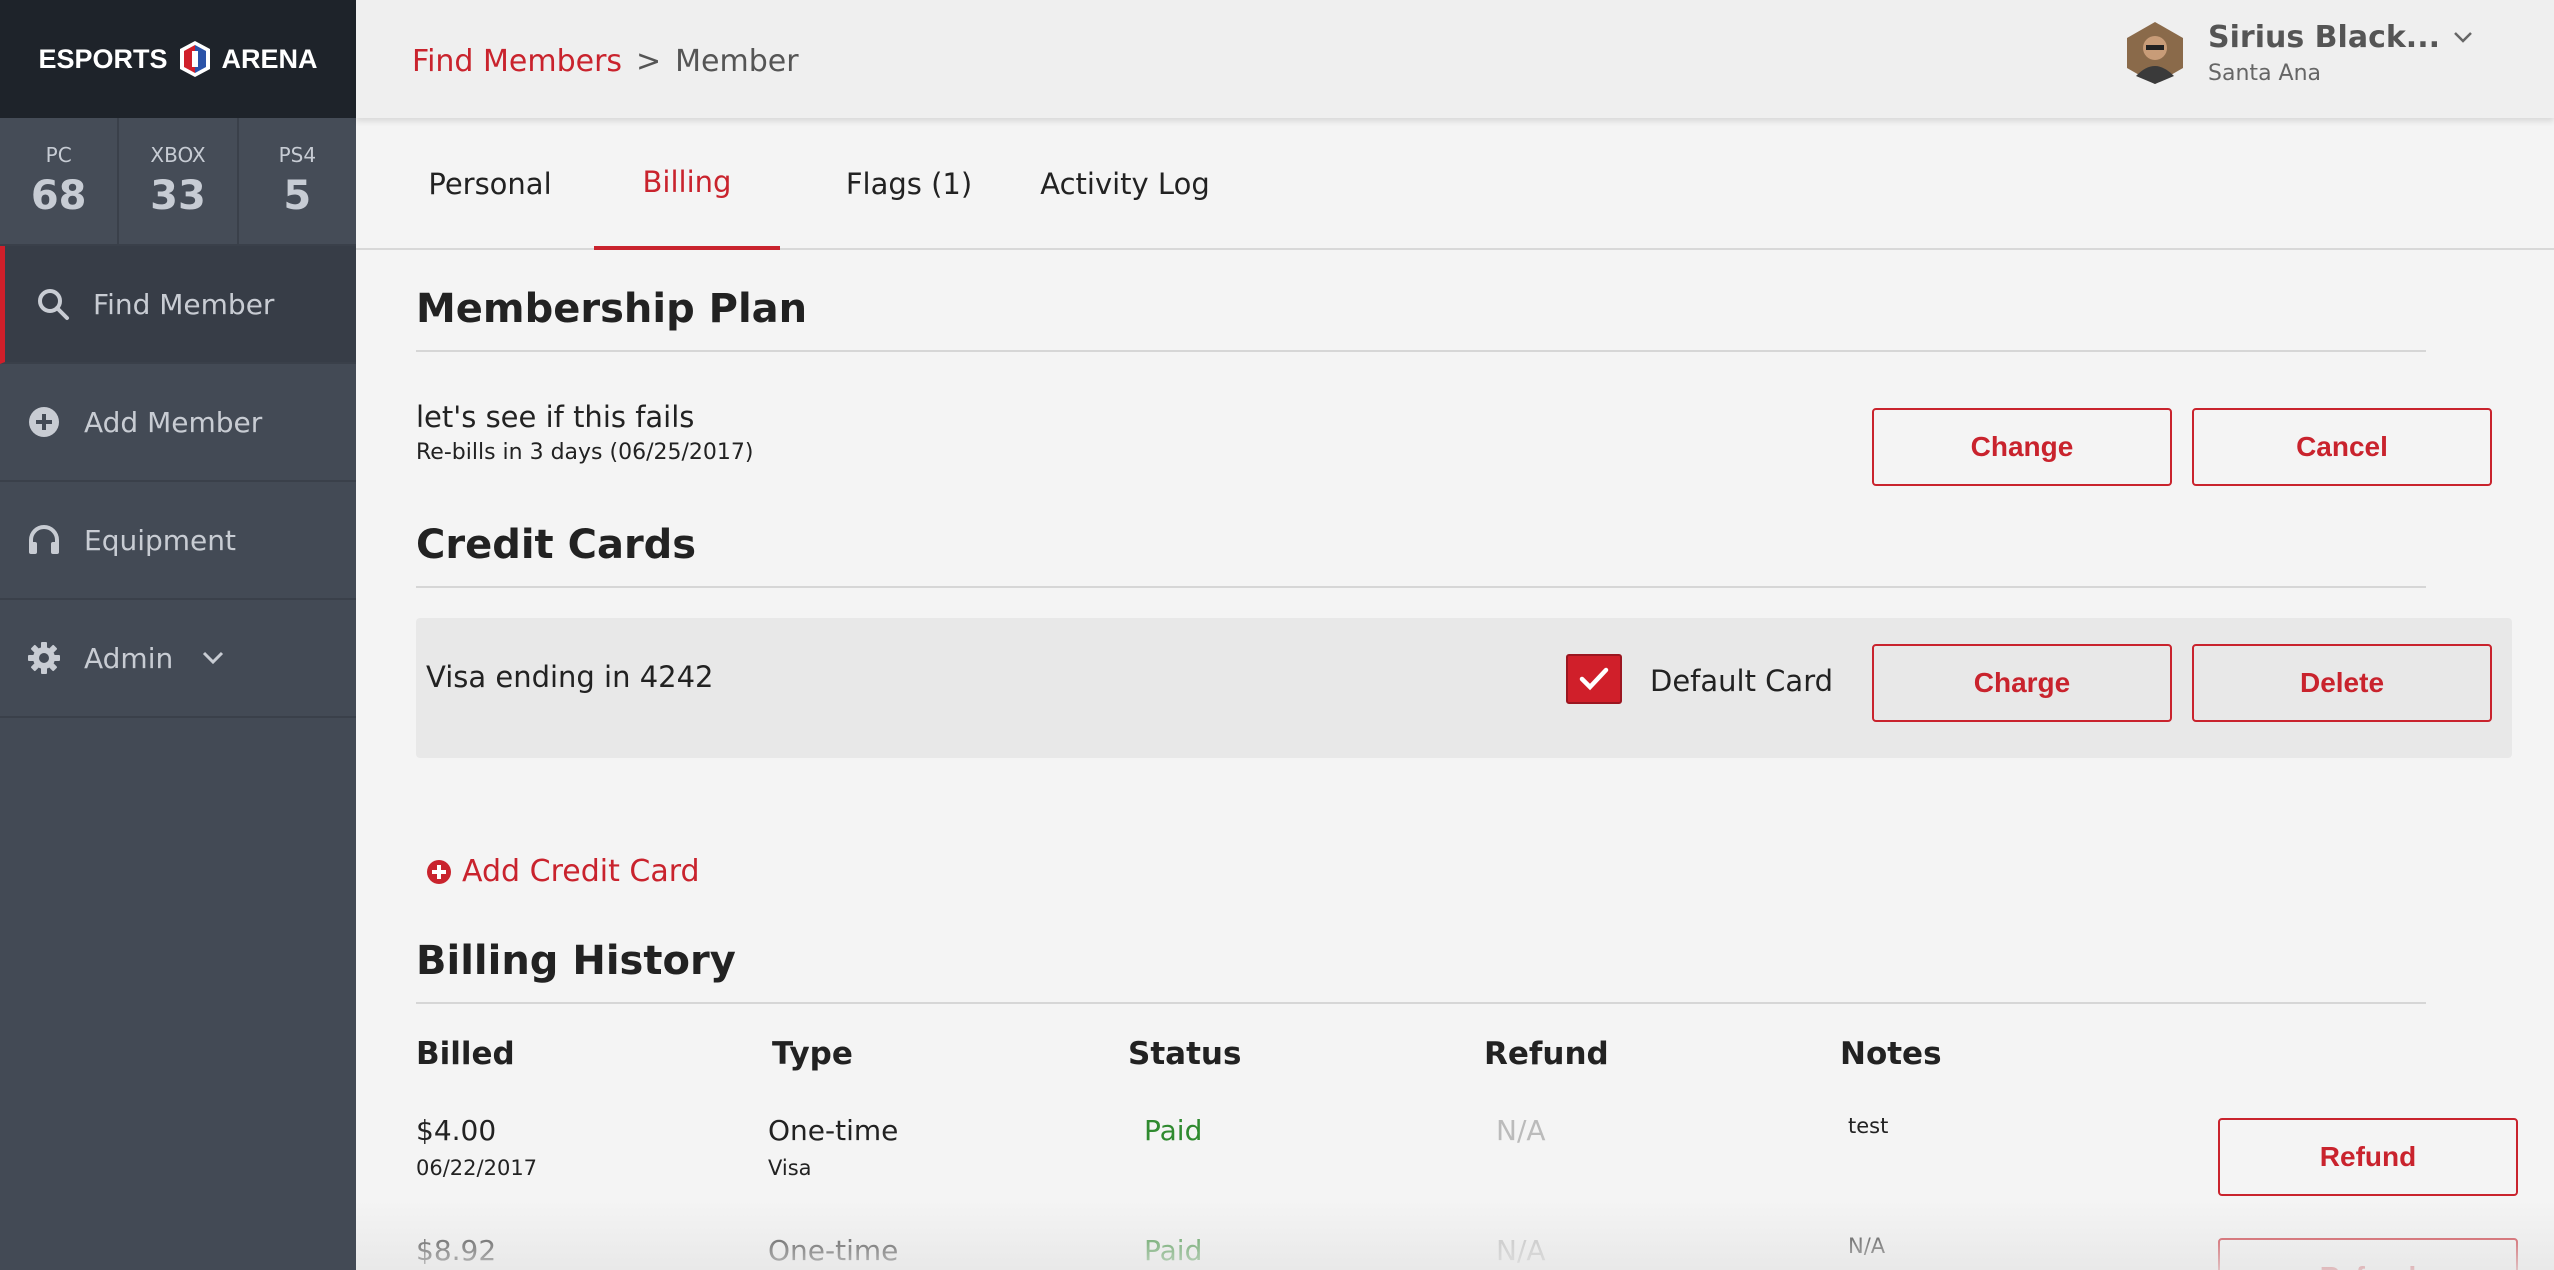  What do you see at coordinates (2342, 447) in the screenshot?
I see `cancel-plan-button: Cancel` at bounding box center [2342, 447].